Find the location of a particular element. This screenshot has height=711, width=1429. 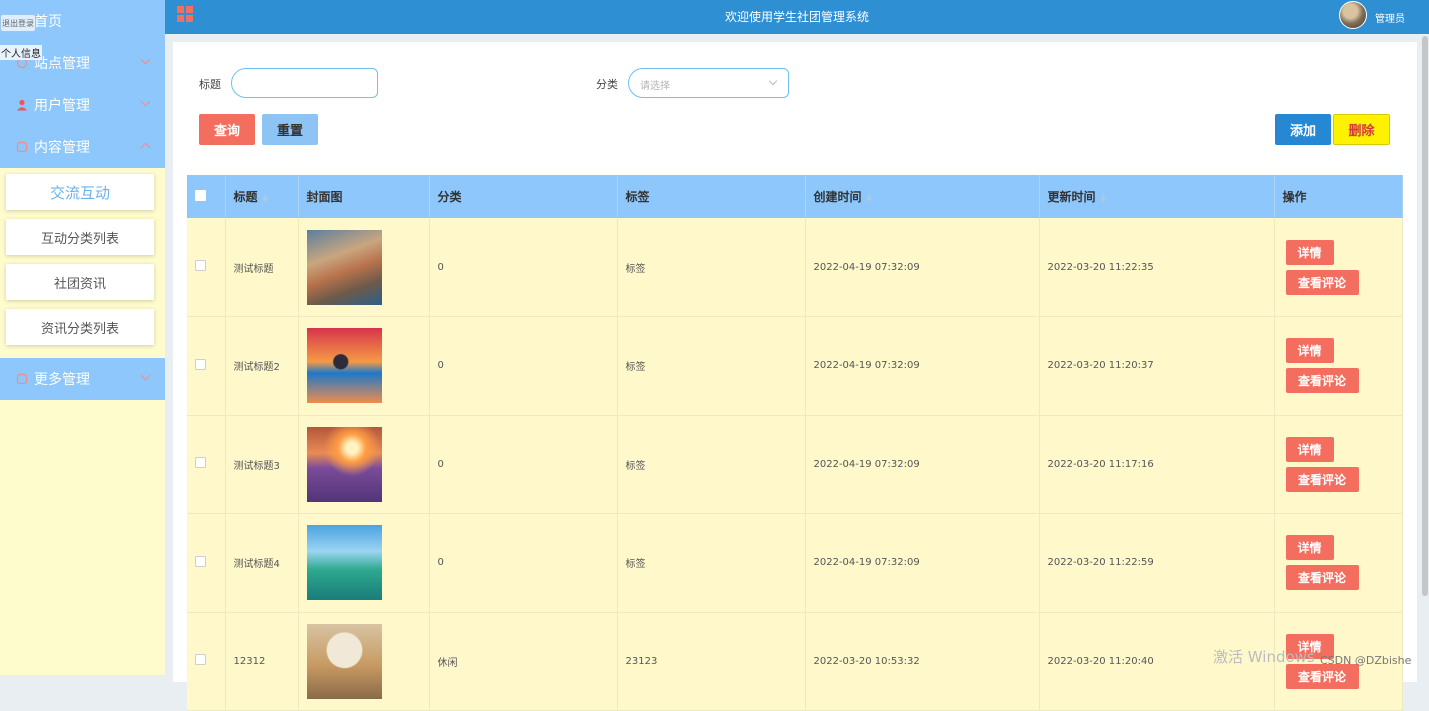

column-header-tag: 标签 is located at coordinates (711, 196).